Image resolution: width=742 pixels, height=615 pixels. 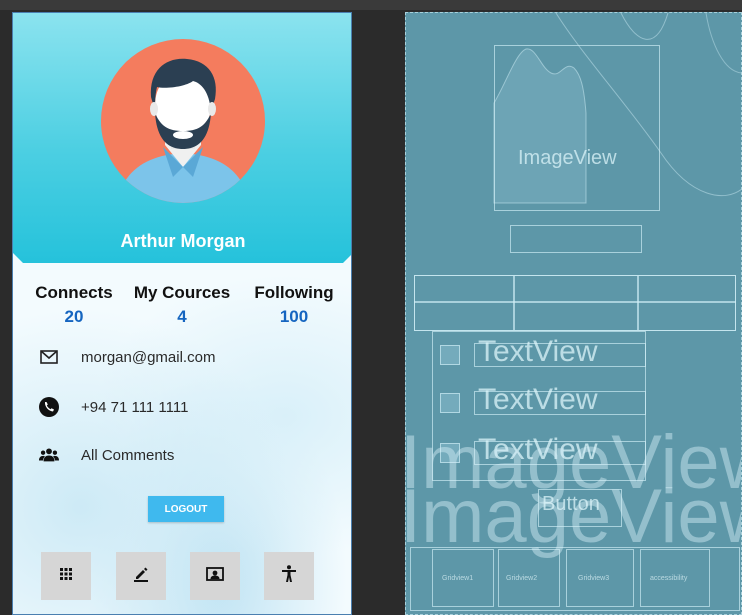 I want to click on nav-accessibility-button, so click(x=289, y=576).